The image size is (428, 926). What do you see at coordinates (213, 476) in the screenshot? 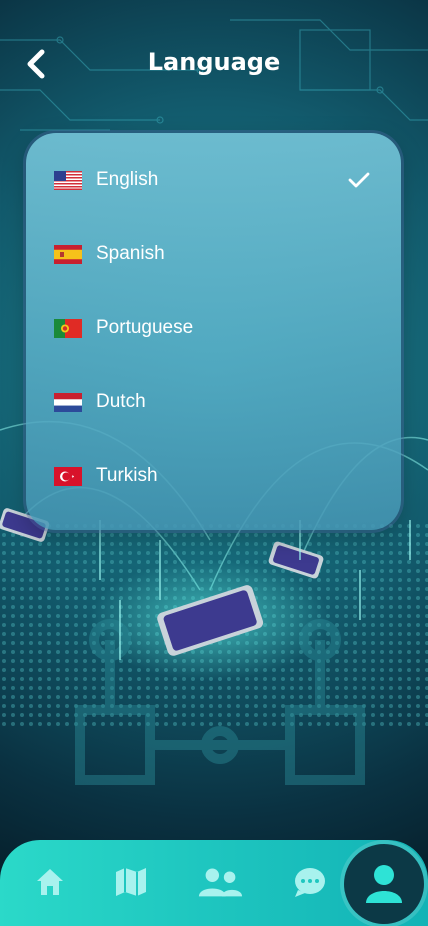
I see `language-option-turkish: Turkish` at bounding box center [213, 476].